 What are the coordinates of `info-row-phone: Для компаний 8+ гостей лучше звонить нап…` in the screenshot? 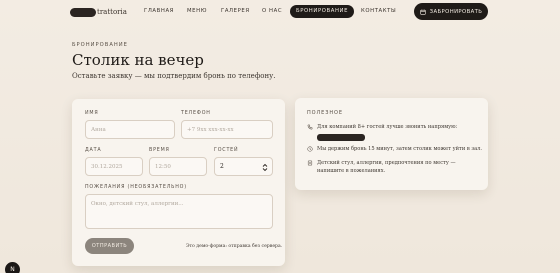 It's located at (392, 133).